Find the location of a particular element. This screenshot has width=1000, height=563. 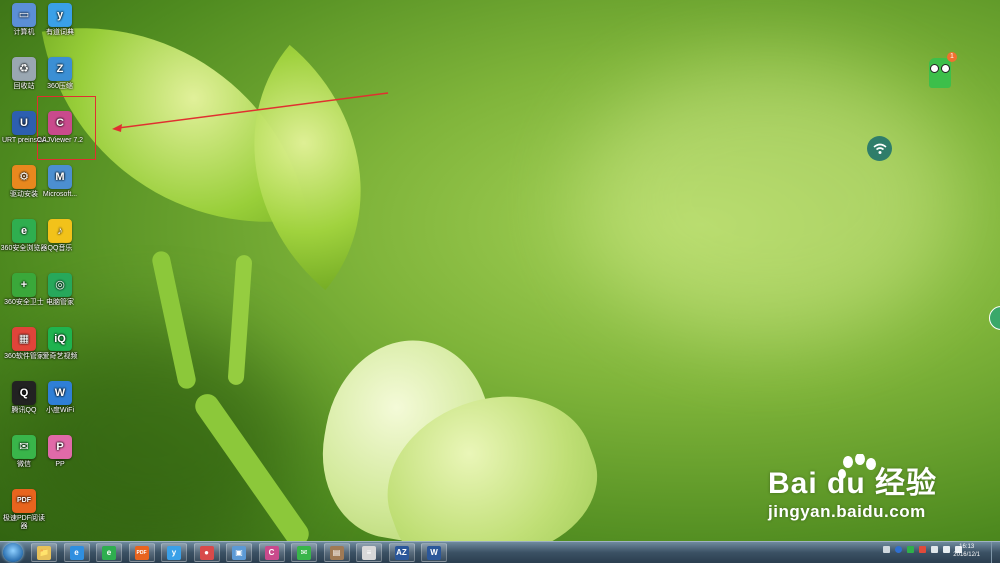

notepad-taskbar-icon: ≡ is located at coordinates (369, 552).